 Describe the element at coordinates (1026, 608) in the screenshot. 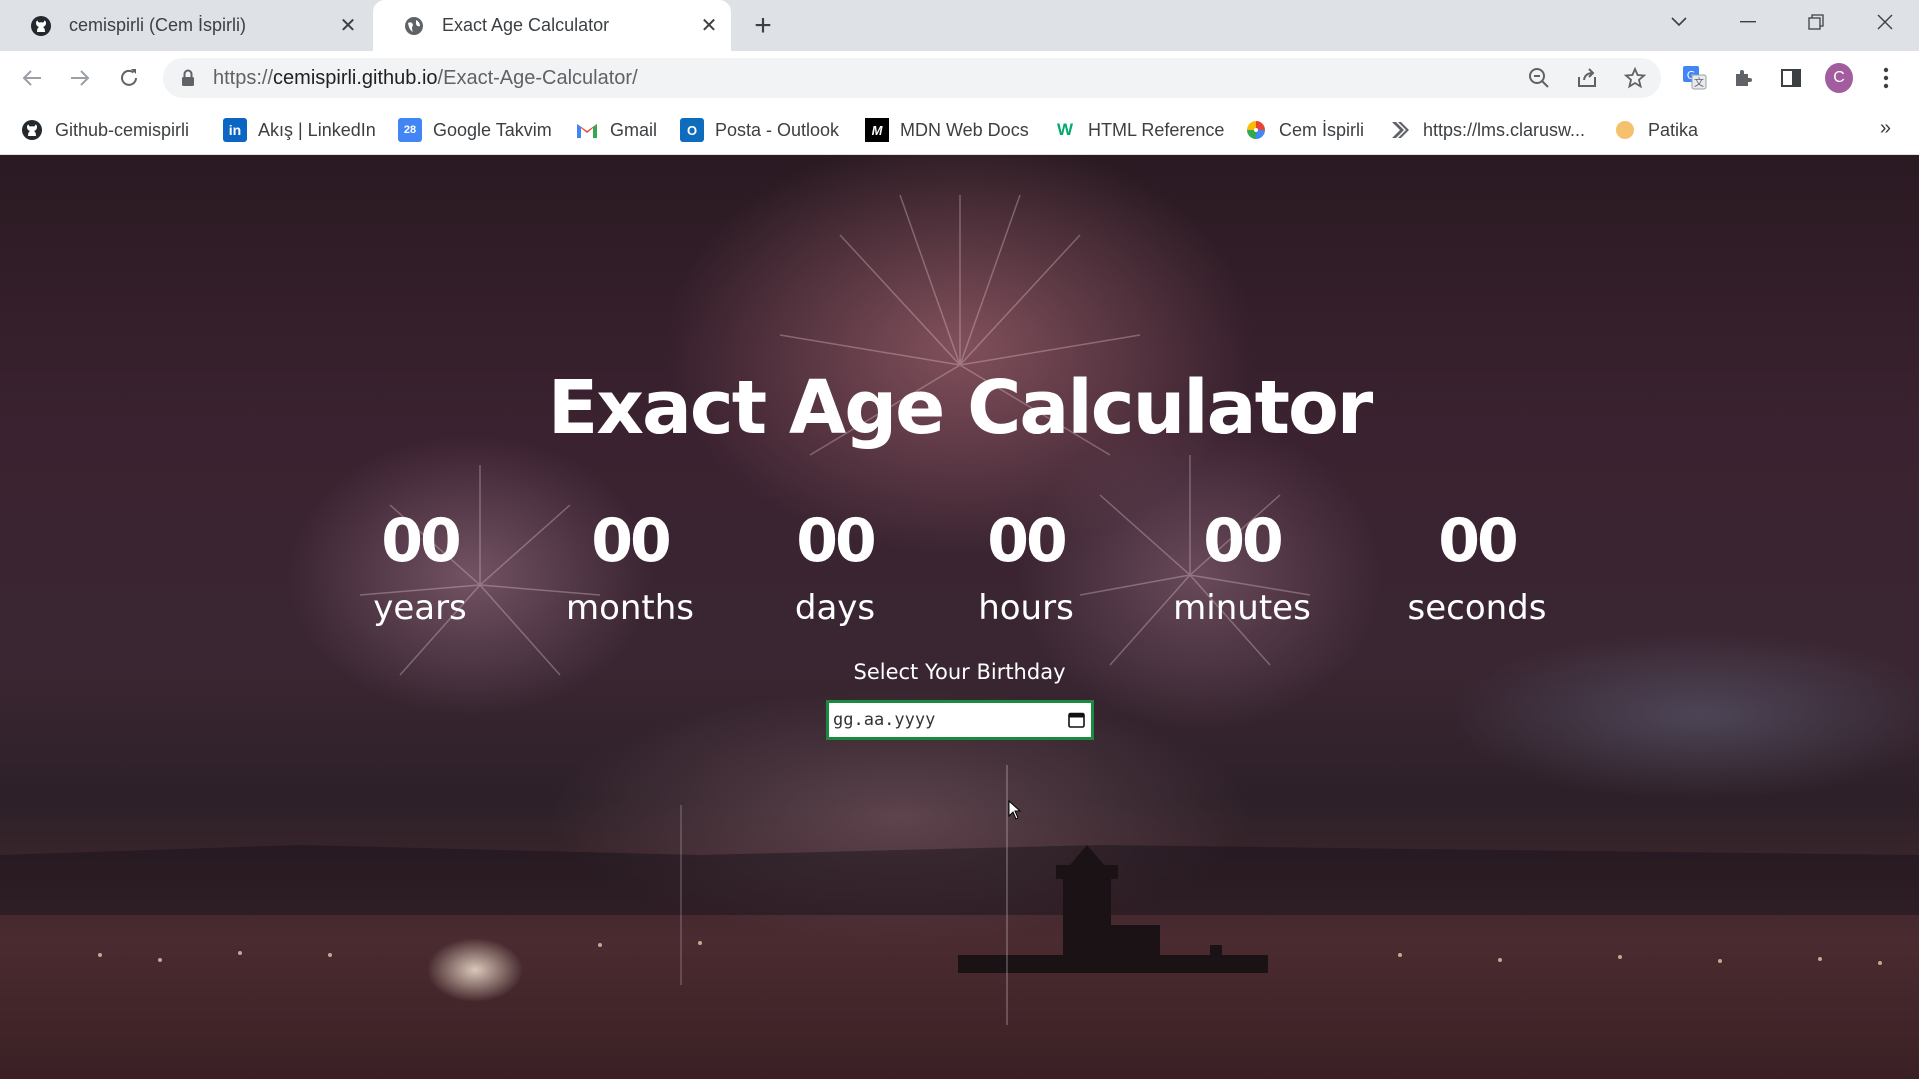

I see `hours-label: hours` at that location.